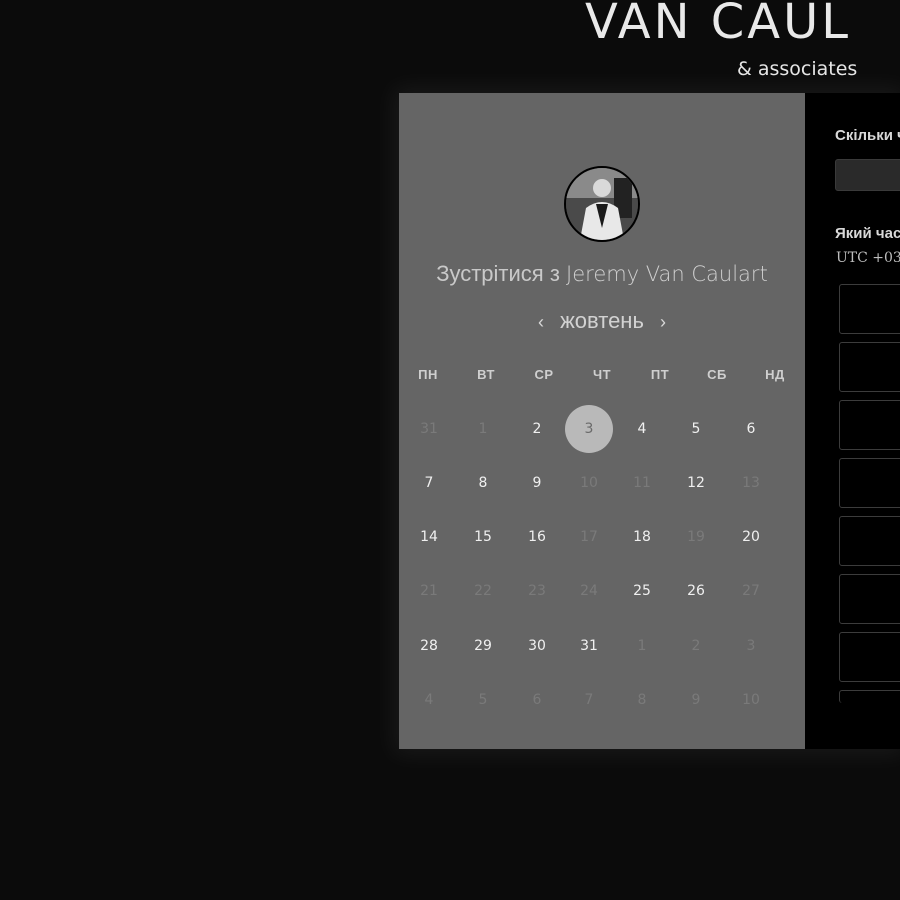 This screenshot has width=900, height=900. What do you see at coordinates (797, 69) in the screenshot?
I see `brand-logo-subtitle: & associates` at bounding box center [797, 69].